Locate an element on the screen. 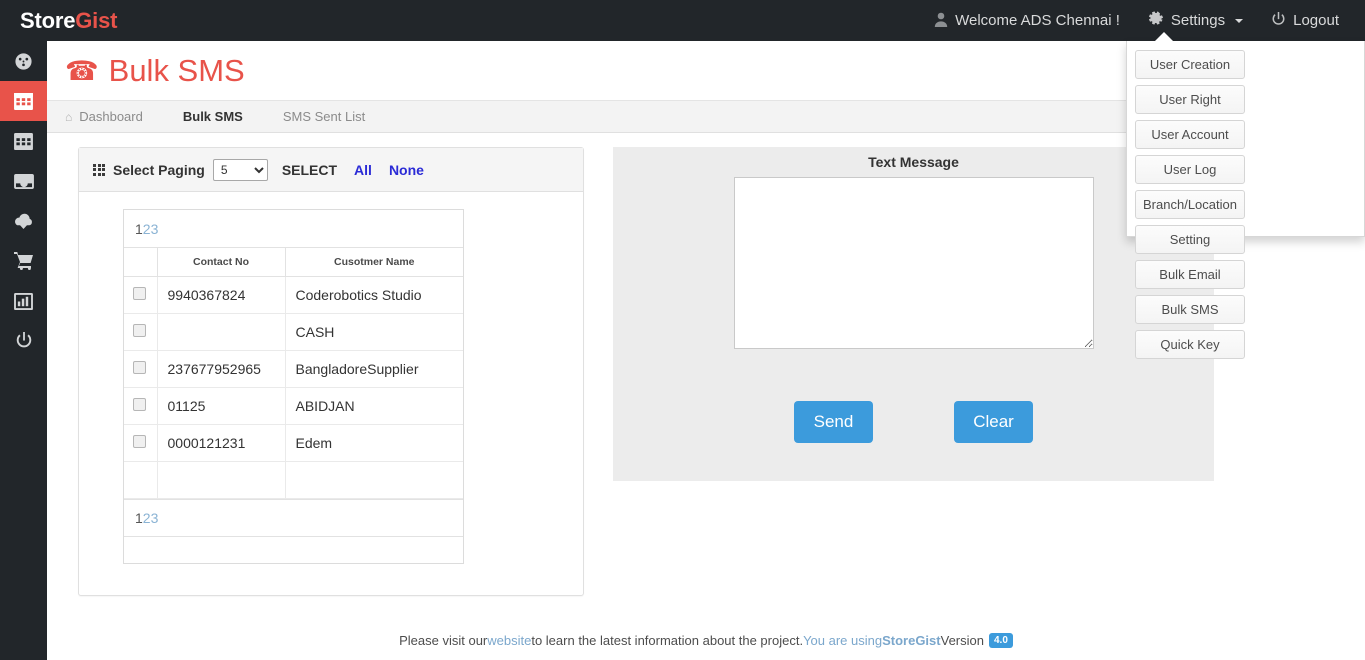 The image size is (1365, 660). sidebar-item-cloud-download is located at coordinates (23, 221).